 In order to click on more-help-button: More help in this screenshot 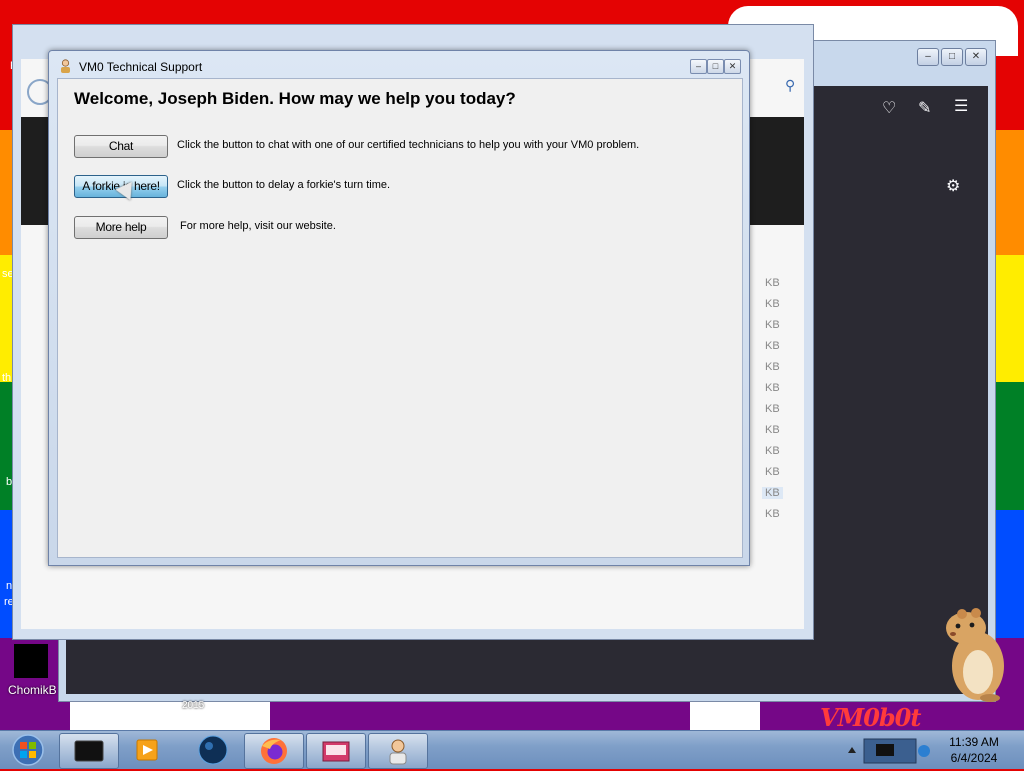, I will do `click(121, 227)`.